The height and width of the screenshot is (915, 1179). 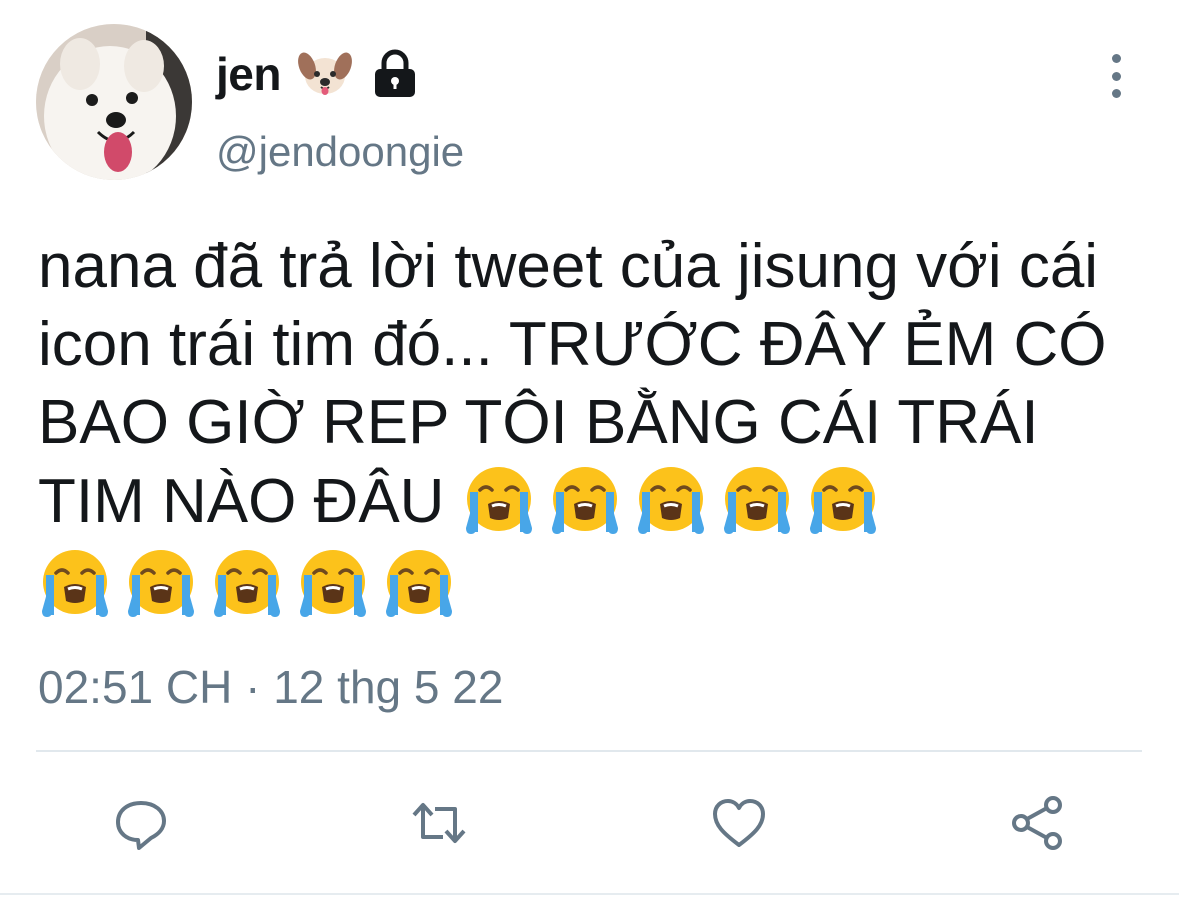 I want to click on display-name-row: jen, so click(x=318, y=74).